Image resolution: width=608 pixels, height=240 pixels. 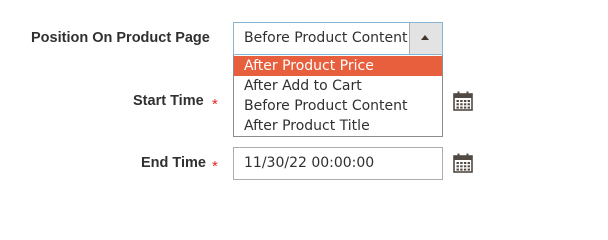 I want to click on end-time-calendar-icon, so click(x=463, y=163).